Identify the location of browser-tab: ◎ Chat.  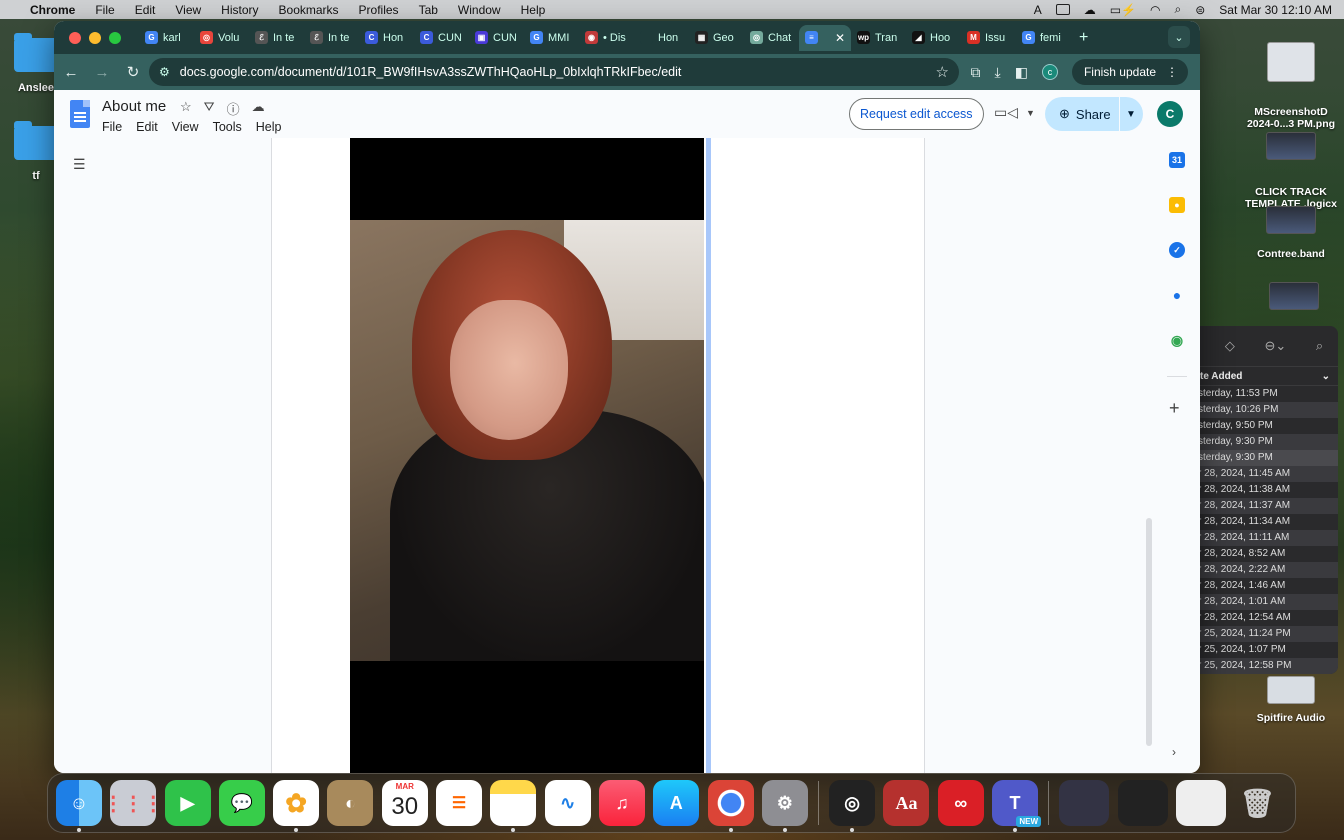
(771, 38).